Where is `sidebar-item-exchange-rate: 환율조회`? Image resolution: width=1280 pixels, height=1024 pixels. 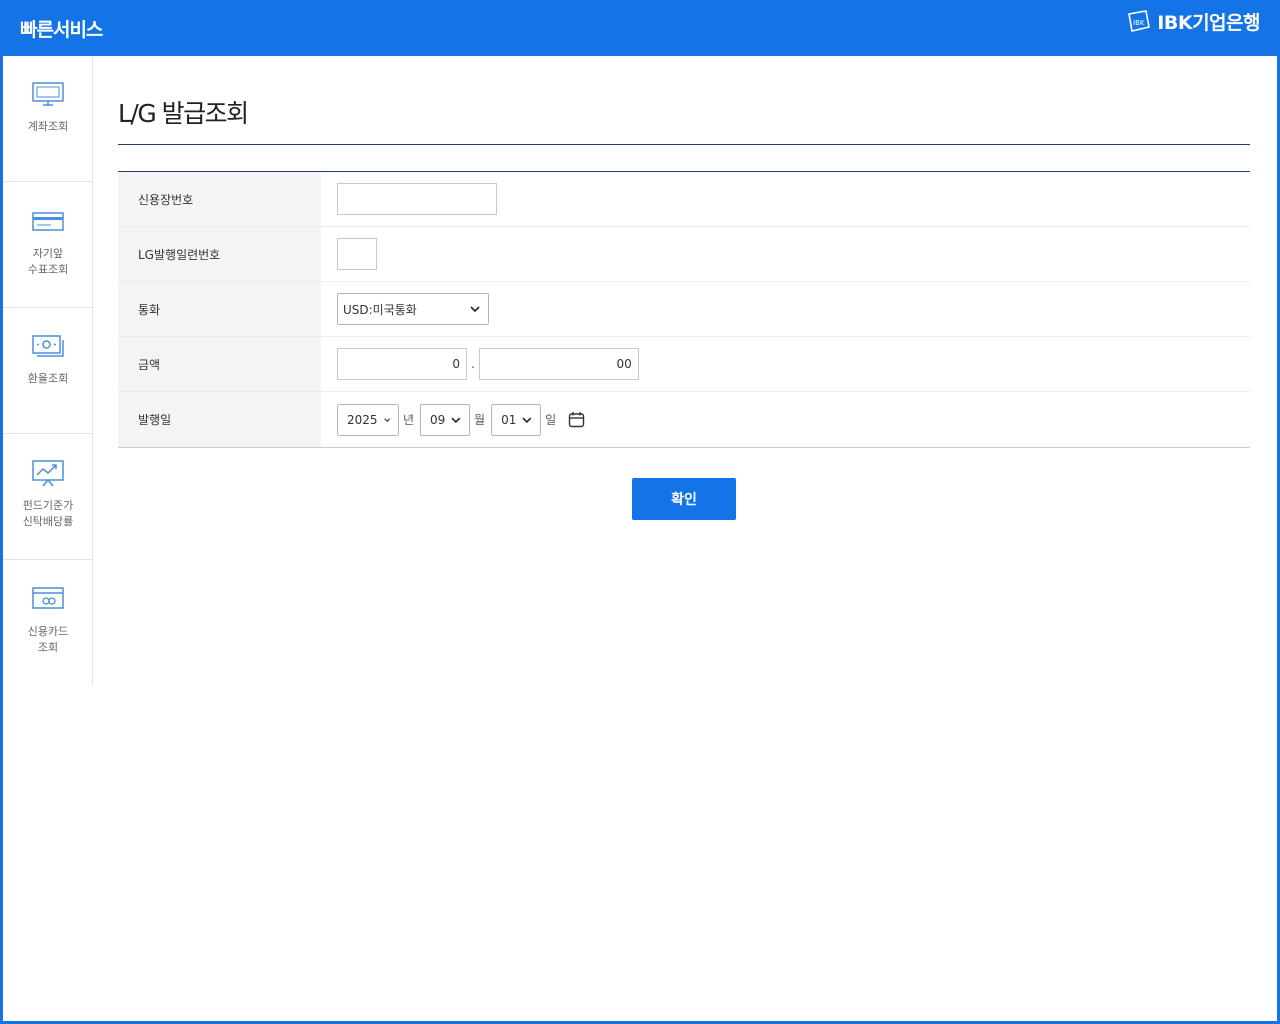
sidebar-item-exchange-rate: 환율조회 is located at coordinates (48, 371).